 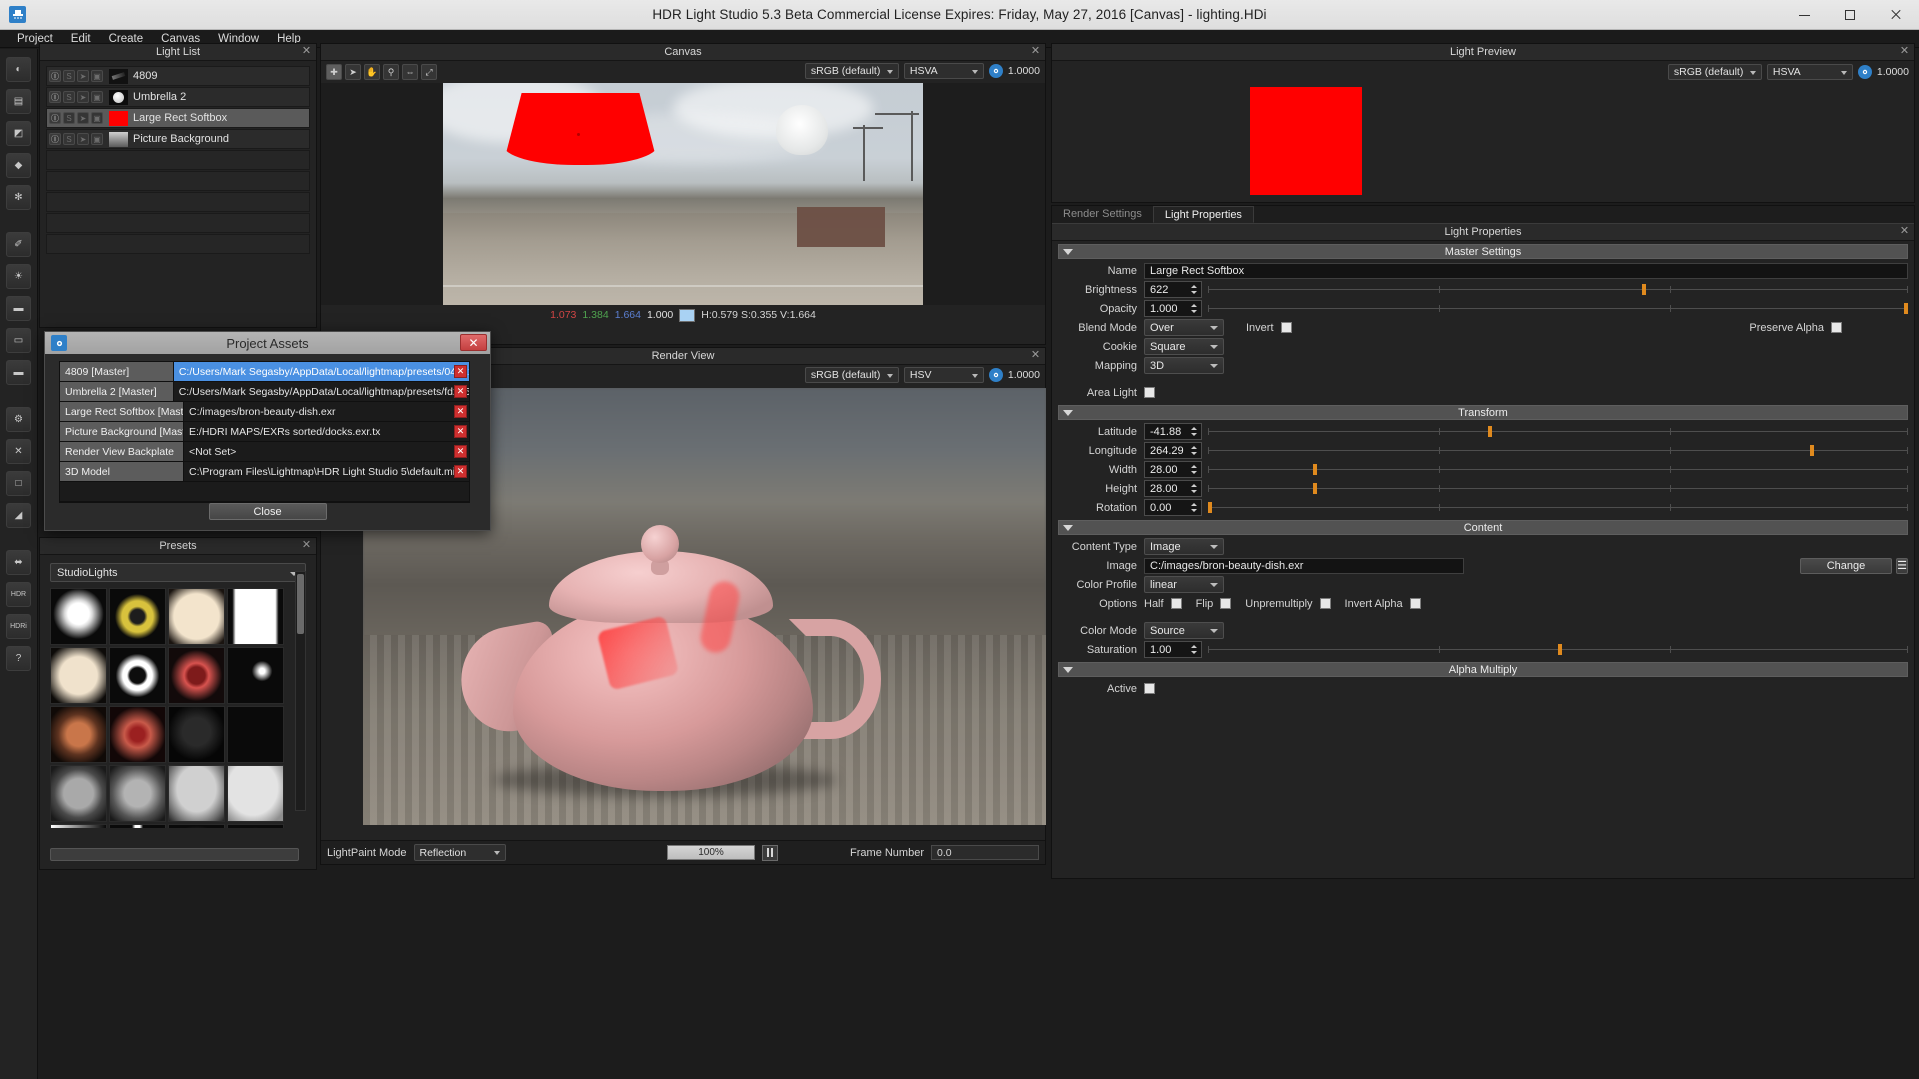 I want to click on brush-tool-icon: ✐, so click(x=18, y=244).